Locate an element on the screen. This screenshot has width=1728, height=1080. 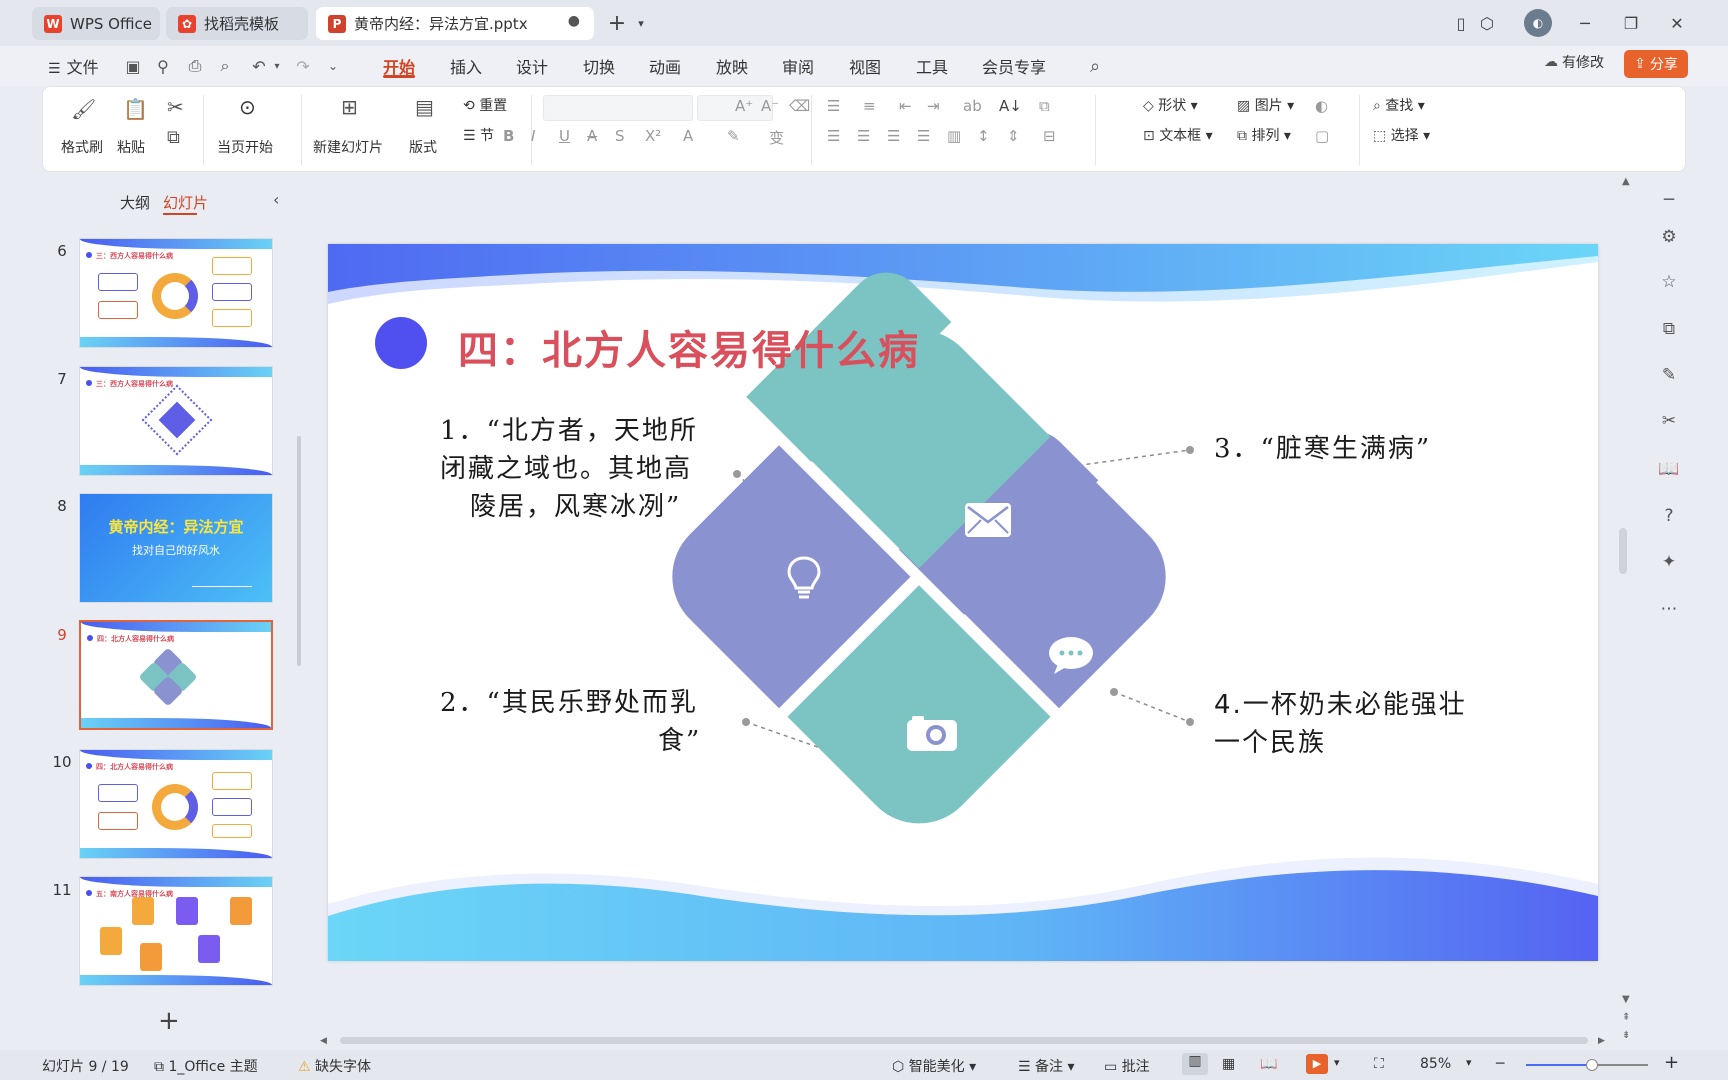
menu-slideshow: 放映 is located at coordinates (732, 66).